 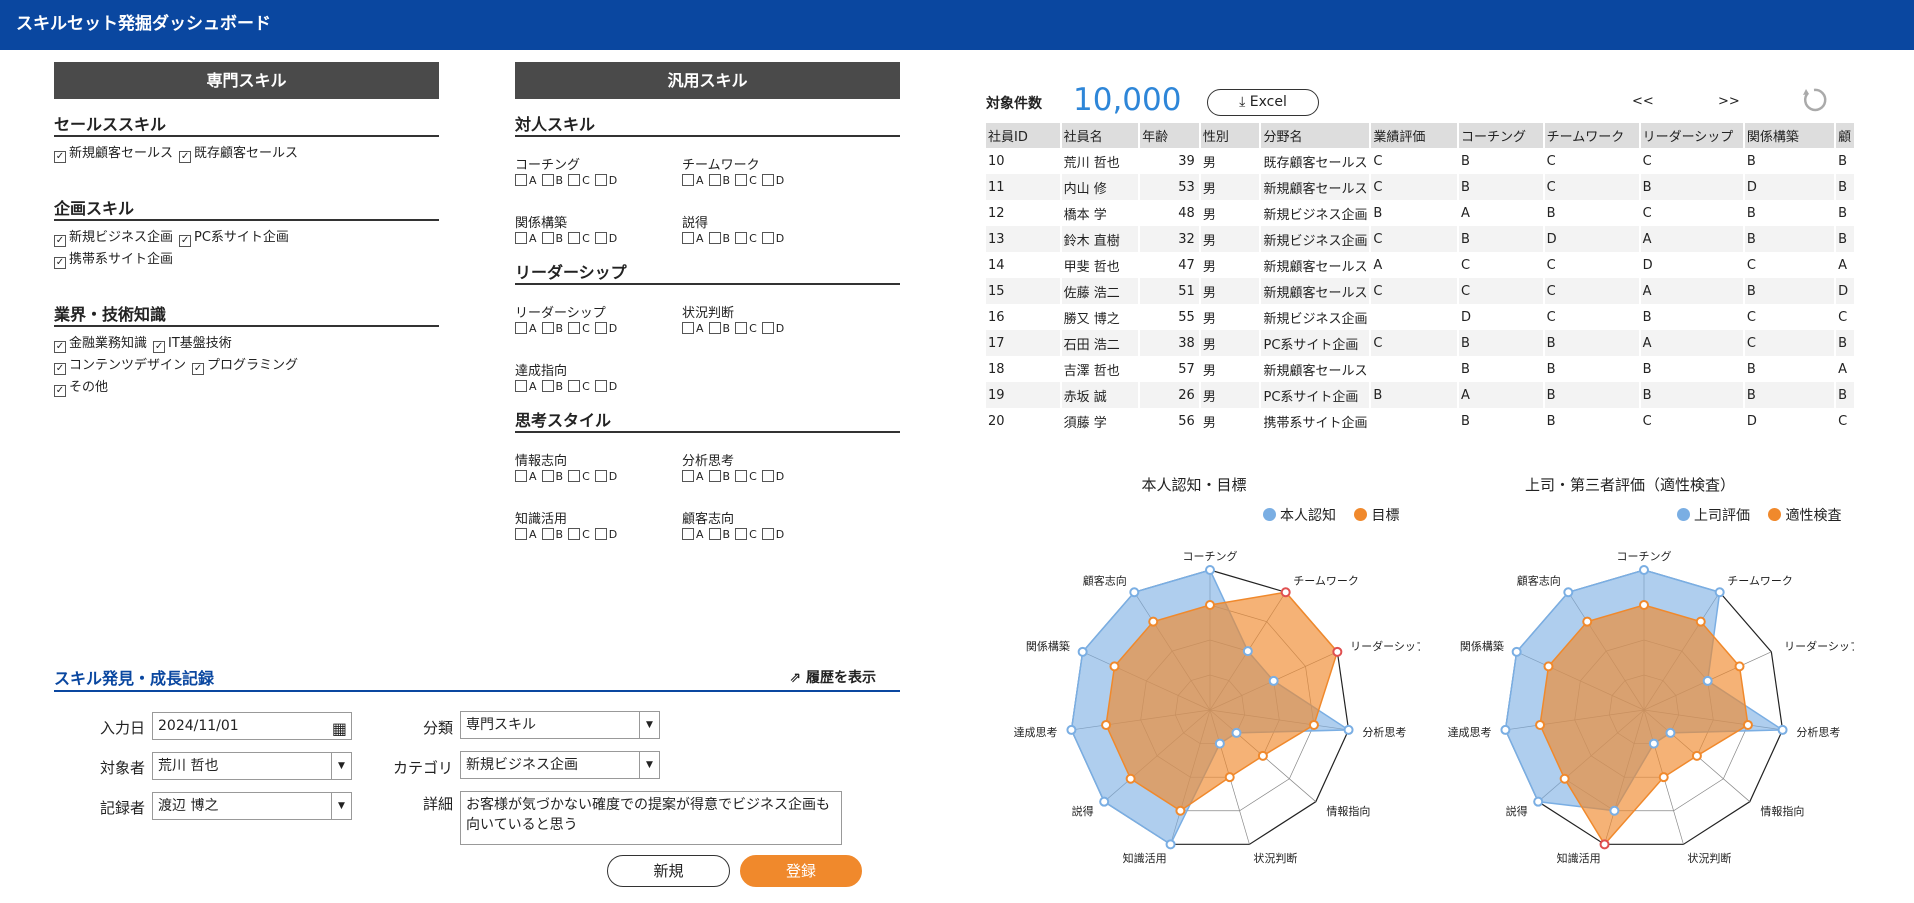 I want to click on table-row: 20 須藤 学 56 男 携帯系サイト企画 B B C D C, so click(x=1420, y=421).